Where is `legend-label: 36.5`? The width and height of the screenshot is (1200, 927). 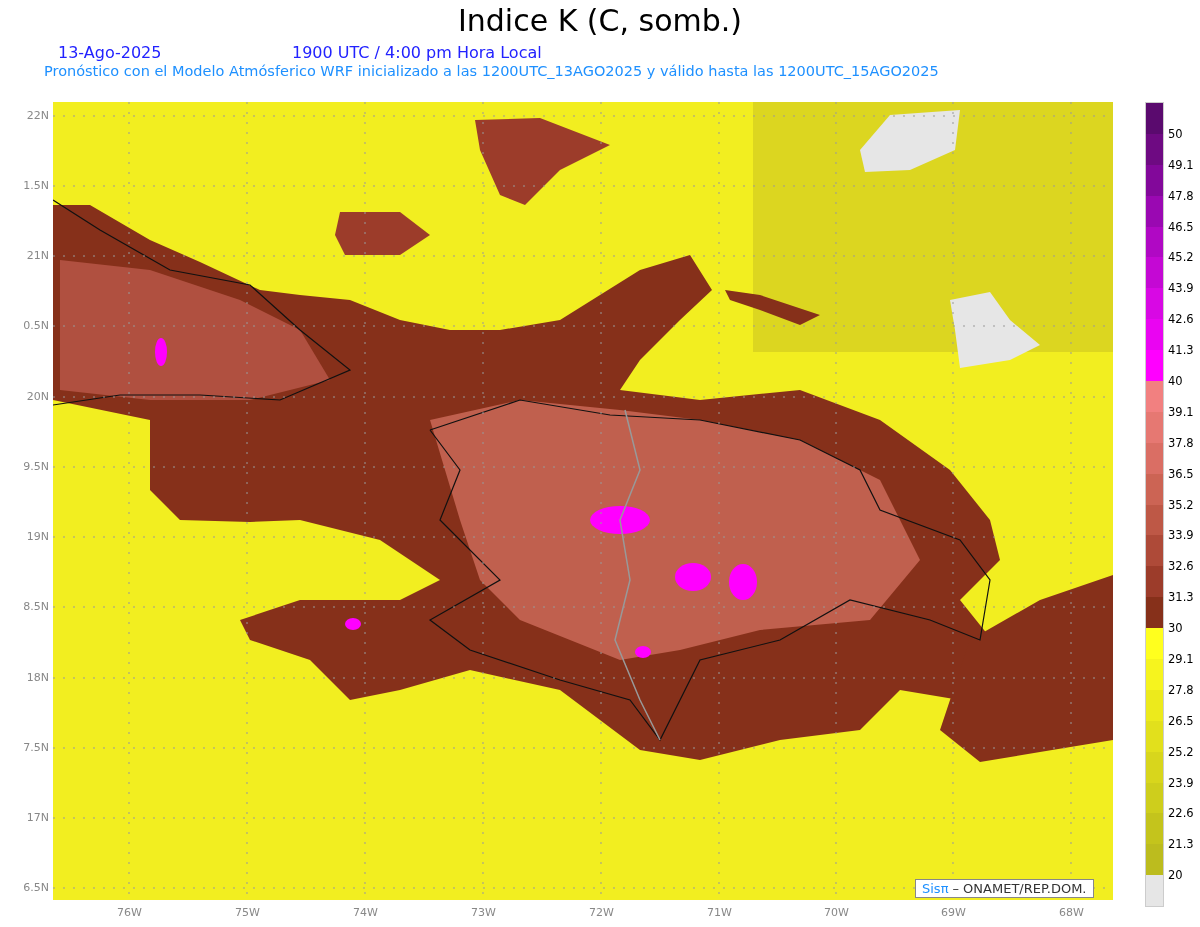
legend-label: 36.5 is located at coordinates (1181, 473).